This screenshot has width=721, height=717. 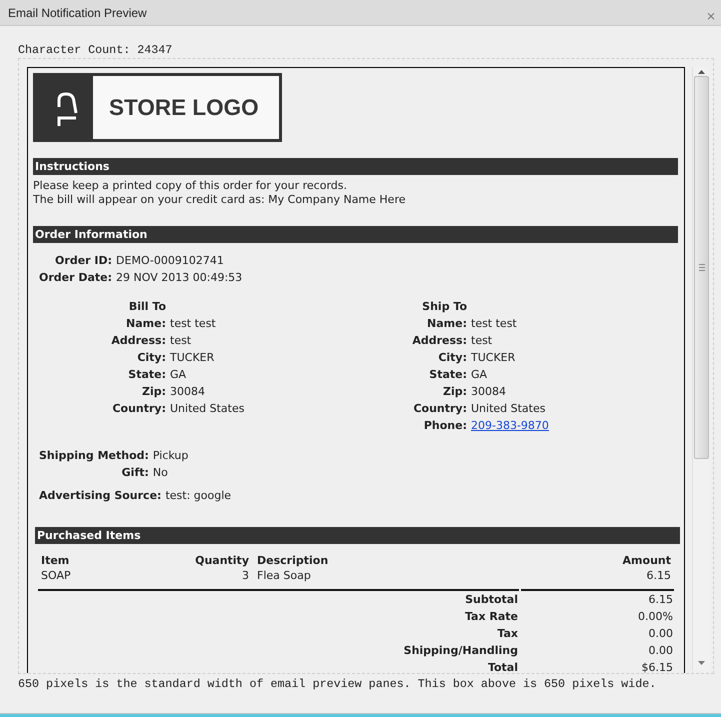 I want to click on field-value: test: google, so click(x=198, y=496).